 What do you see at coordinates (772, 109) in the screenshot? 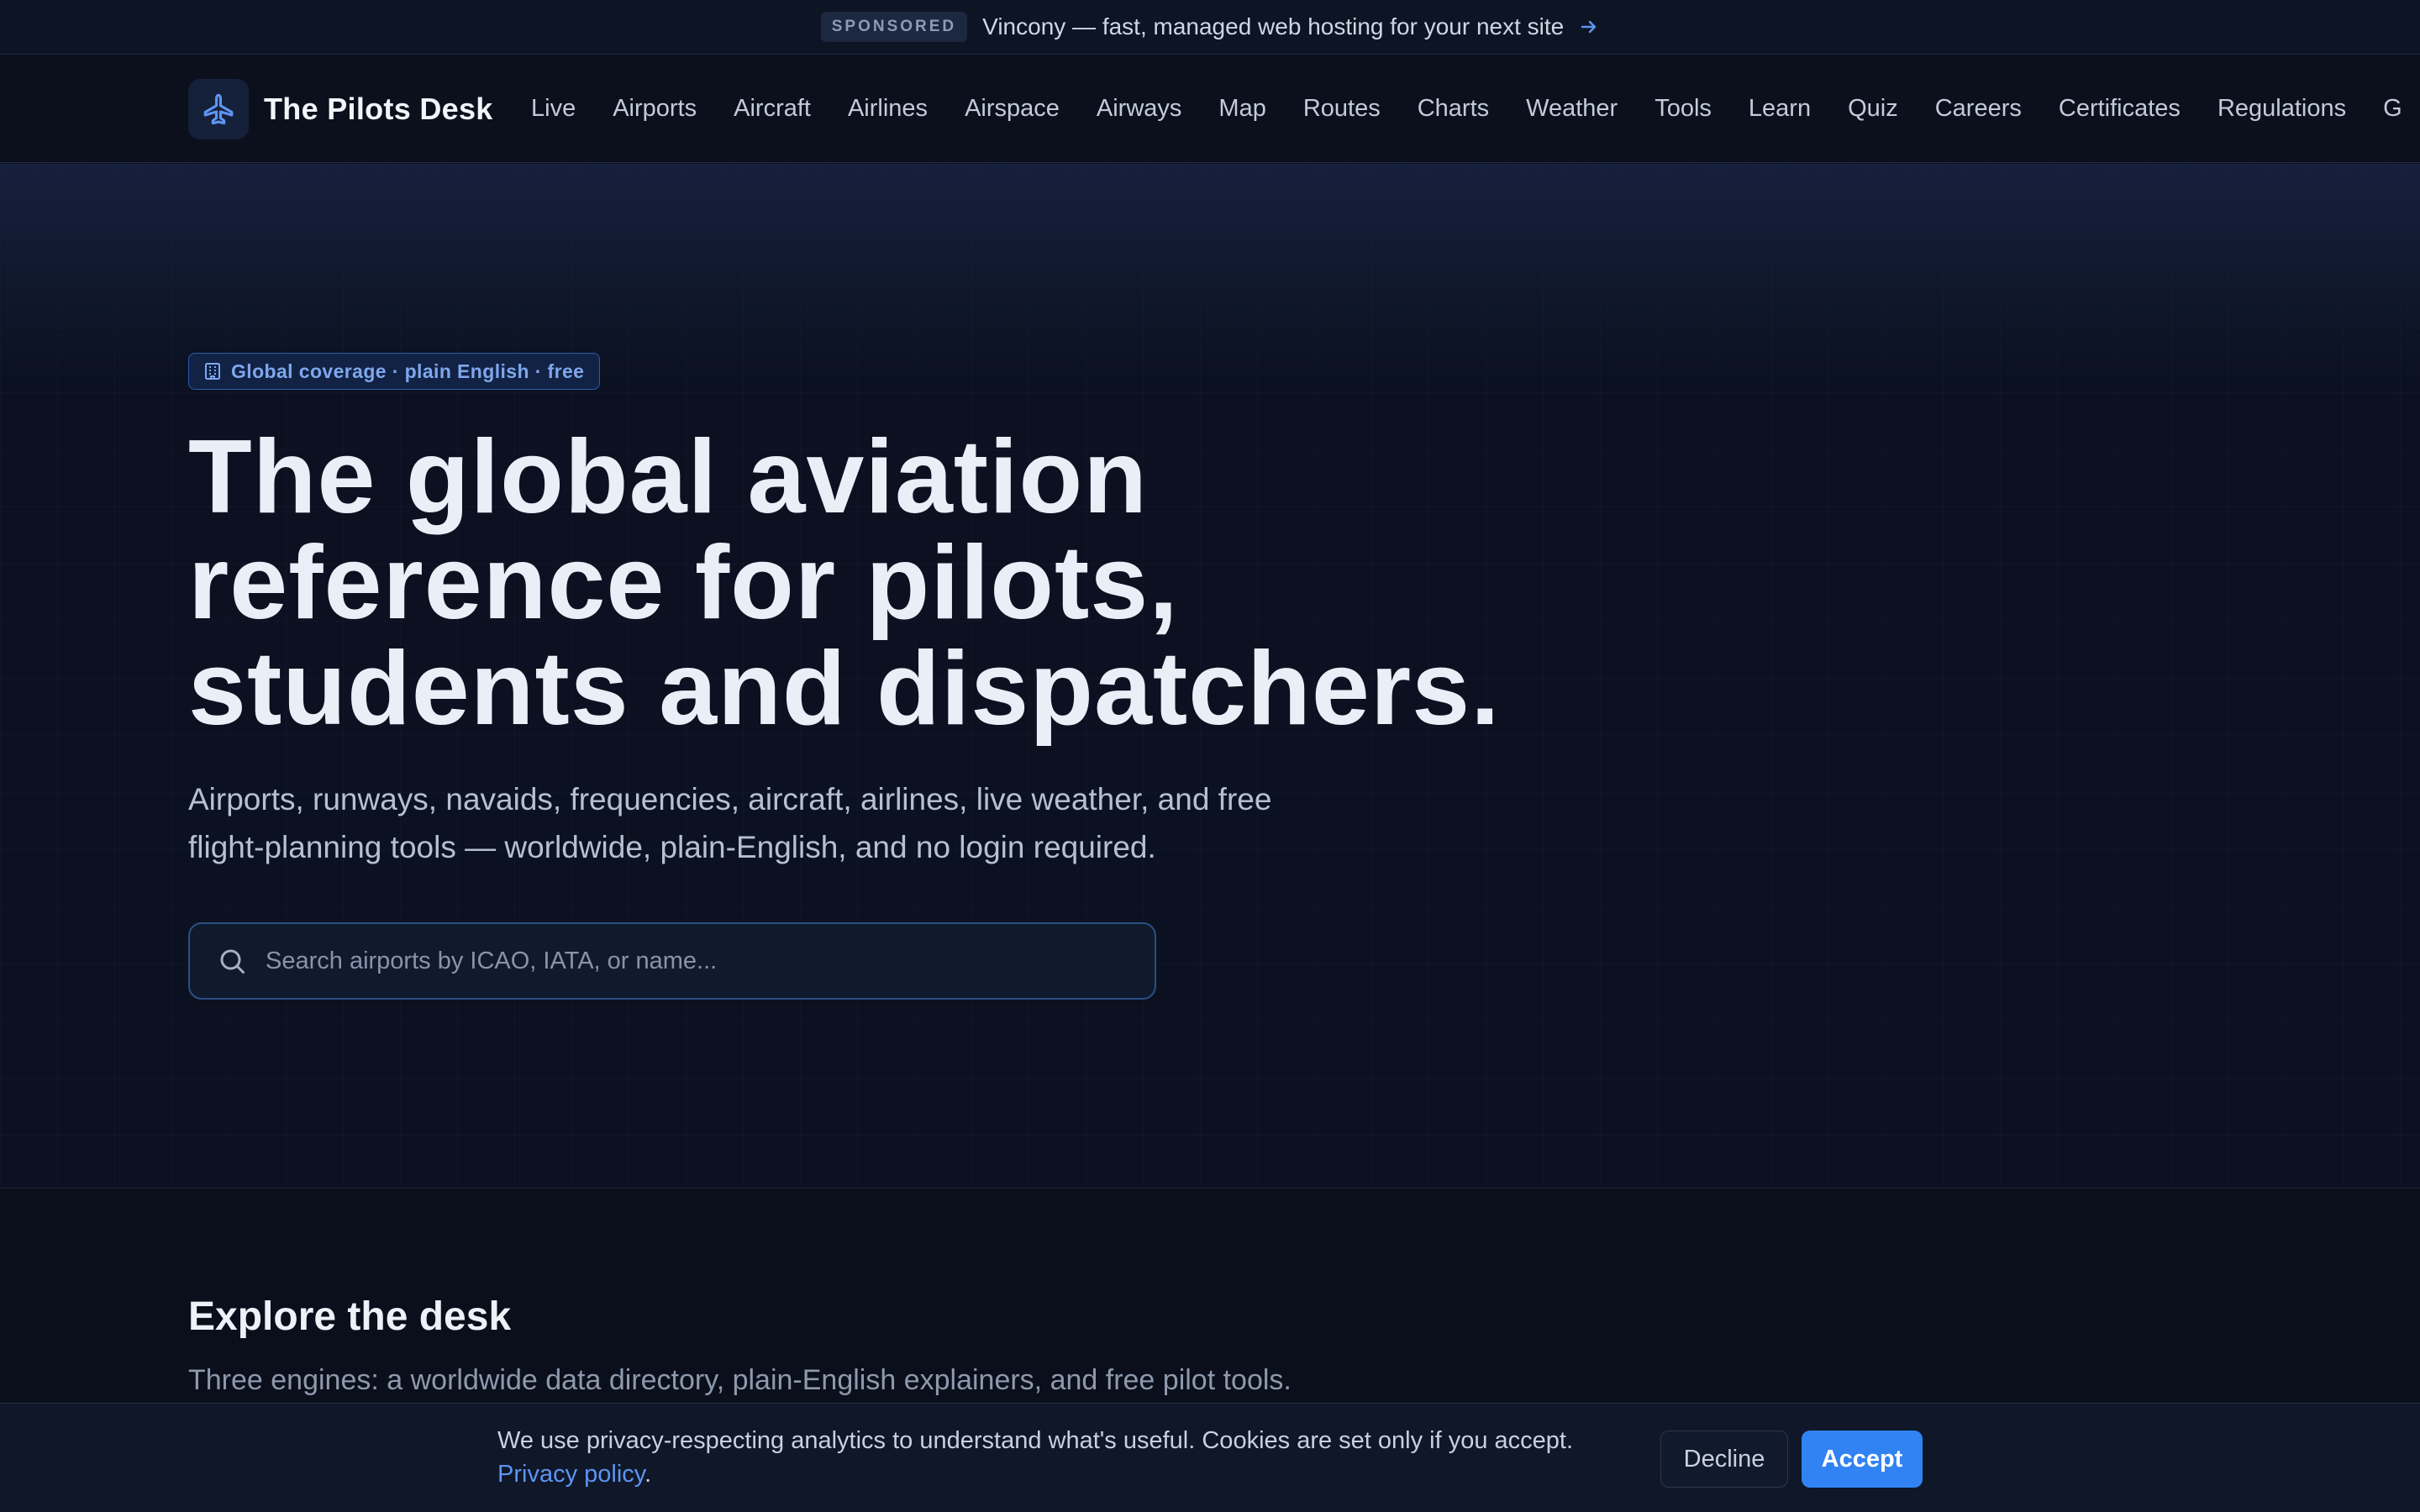
I see `nav-item-aircraft: Aircraft` at bounding box center [772, 109].